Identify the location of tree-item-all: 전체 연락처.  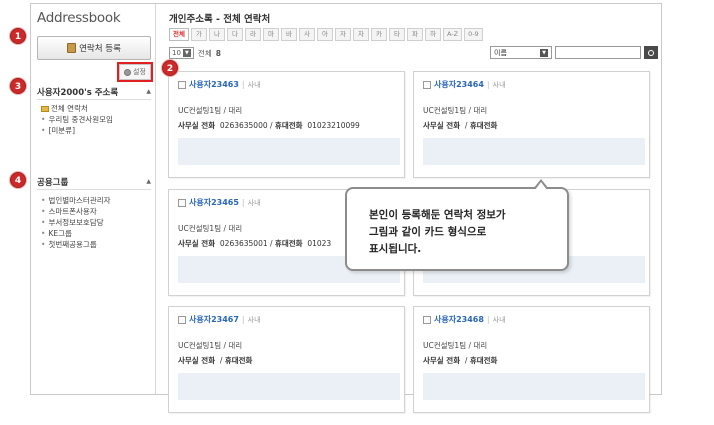
(77, 108).